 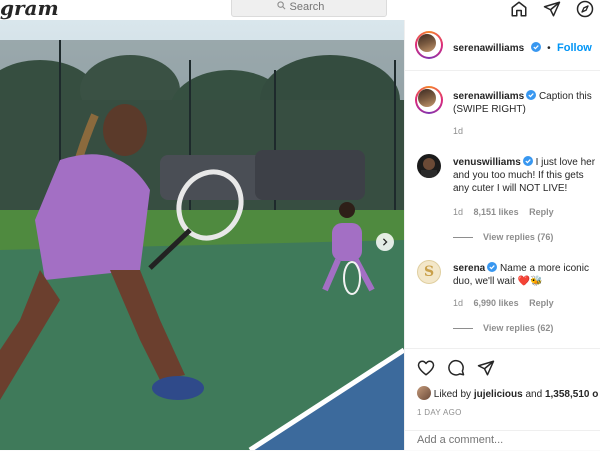 I want to click on header-line: serenawilliams • Follow, so click(x=522, y=47).